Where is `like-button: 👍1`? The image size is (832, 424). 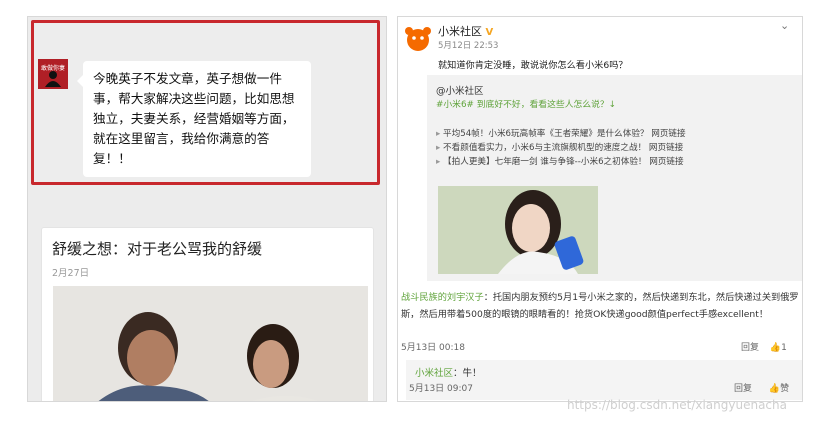
like-button: 👍1 is located at coordinates (778, 348).